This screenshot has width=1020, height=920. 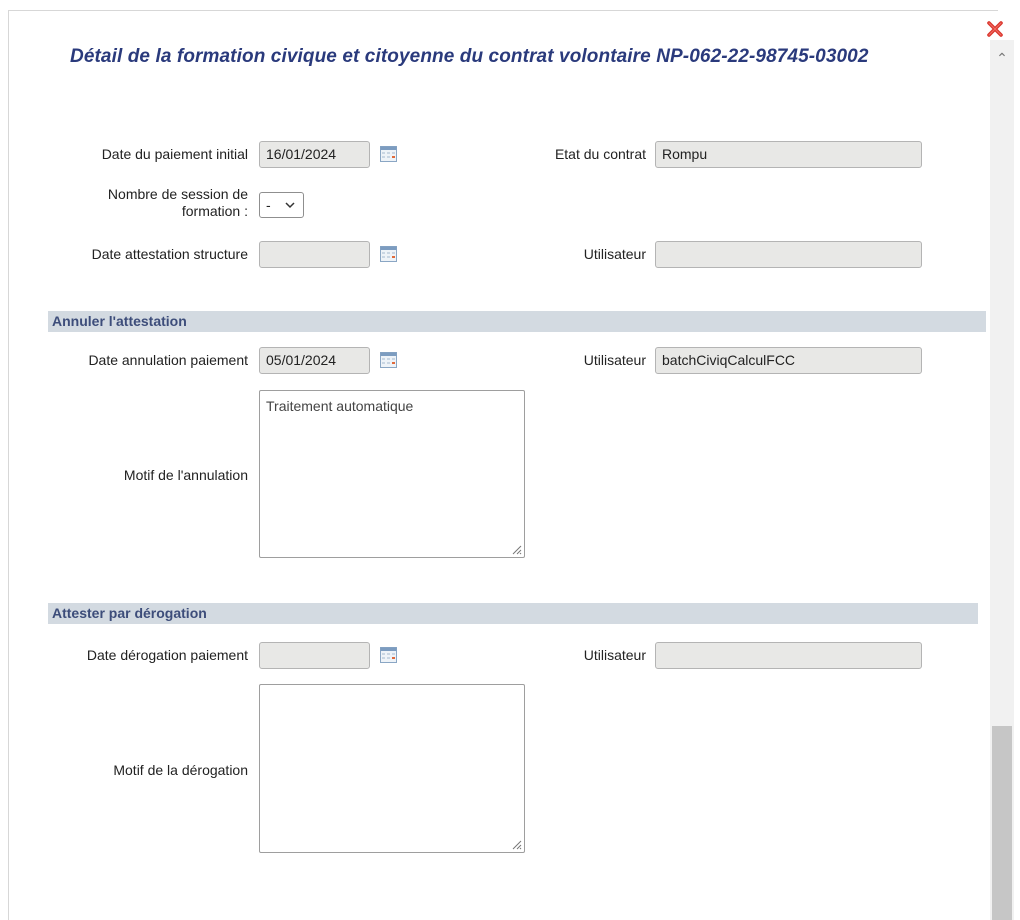 What do you see at coordinates (1002, 823) in the screenshot?
I see `scrollbar-thumb` at bounding box center [1002, 823].